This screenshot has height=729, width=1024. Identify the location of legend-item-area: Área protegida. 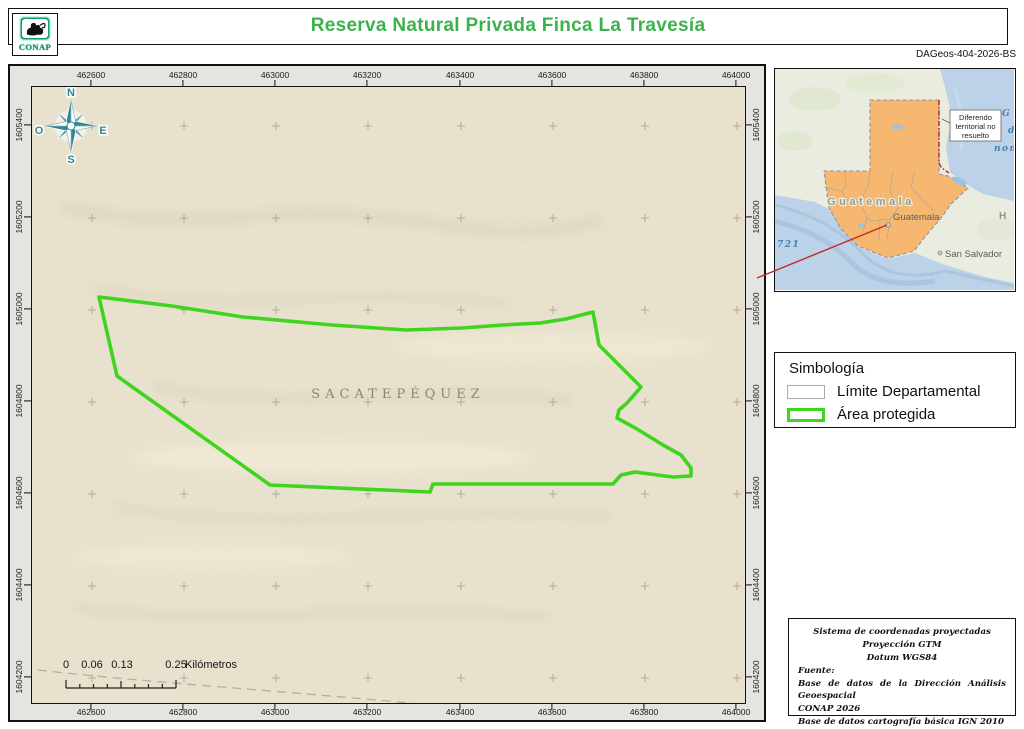
(895, 414).